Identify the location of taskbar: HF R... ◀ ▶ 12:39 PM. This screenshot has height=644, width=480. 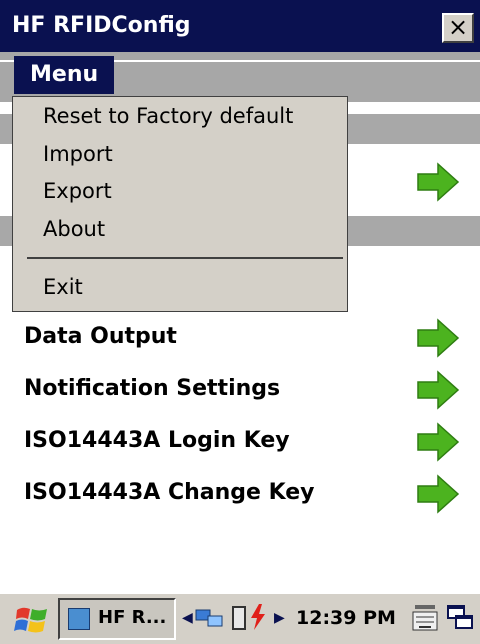
(240, 618).